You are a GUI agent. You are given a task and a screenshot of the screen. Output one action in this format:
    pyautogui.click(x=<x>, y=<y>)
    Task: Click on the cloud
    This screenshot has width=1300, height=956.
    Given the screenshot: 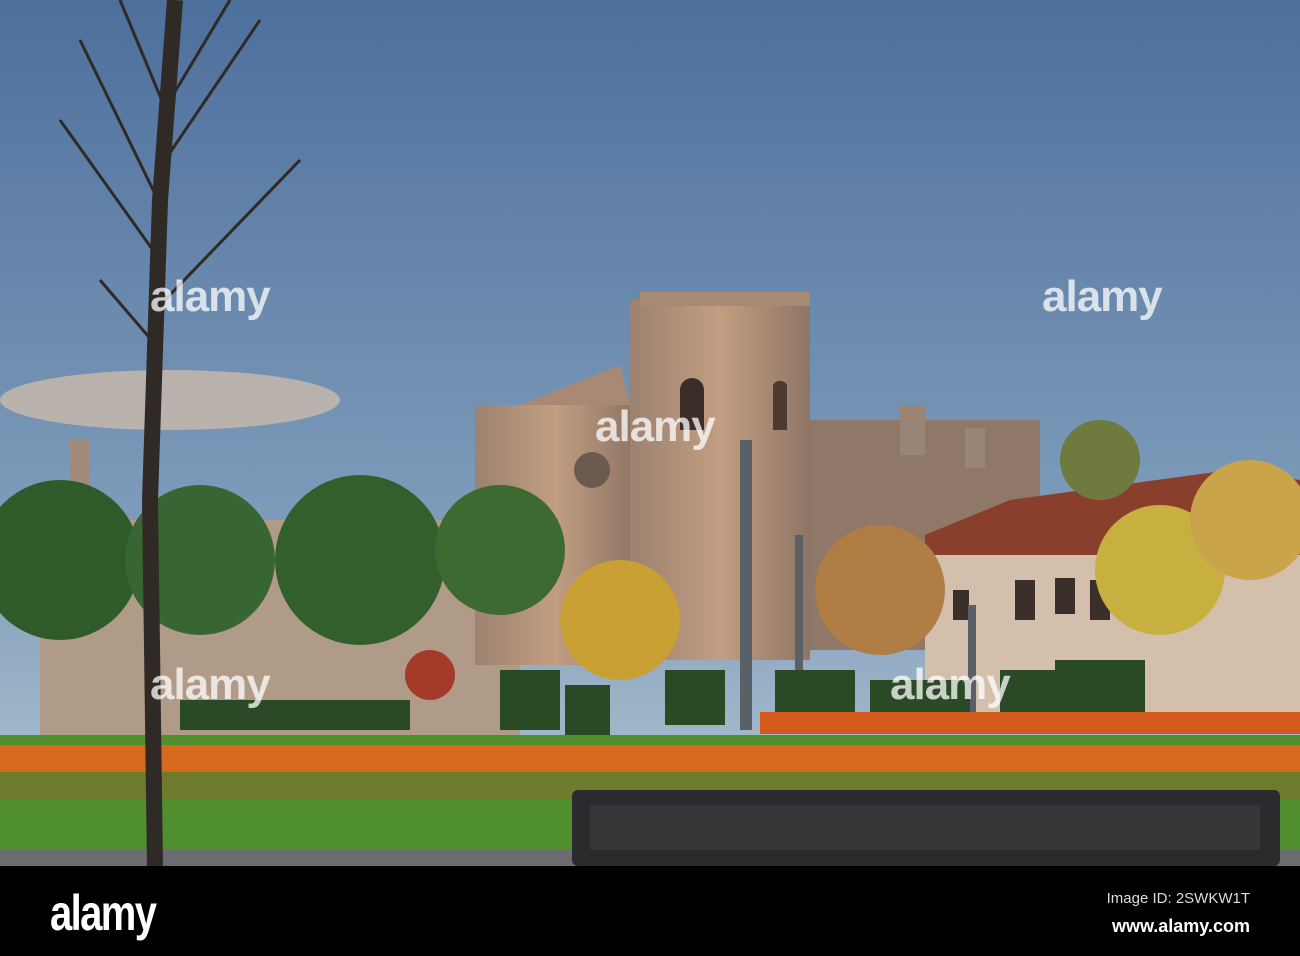 What is the action you would take?
    pyautogui.click(x=170, y=400)
    